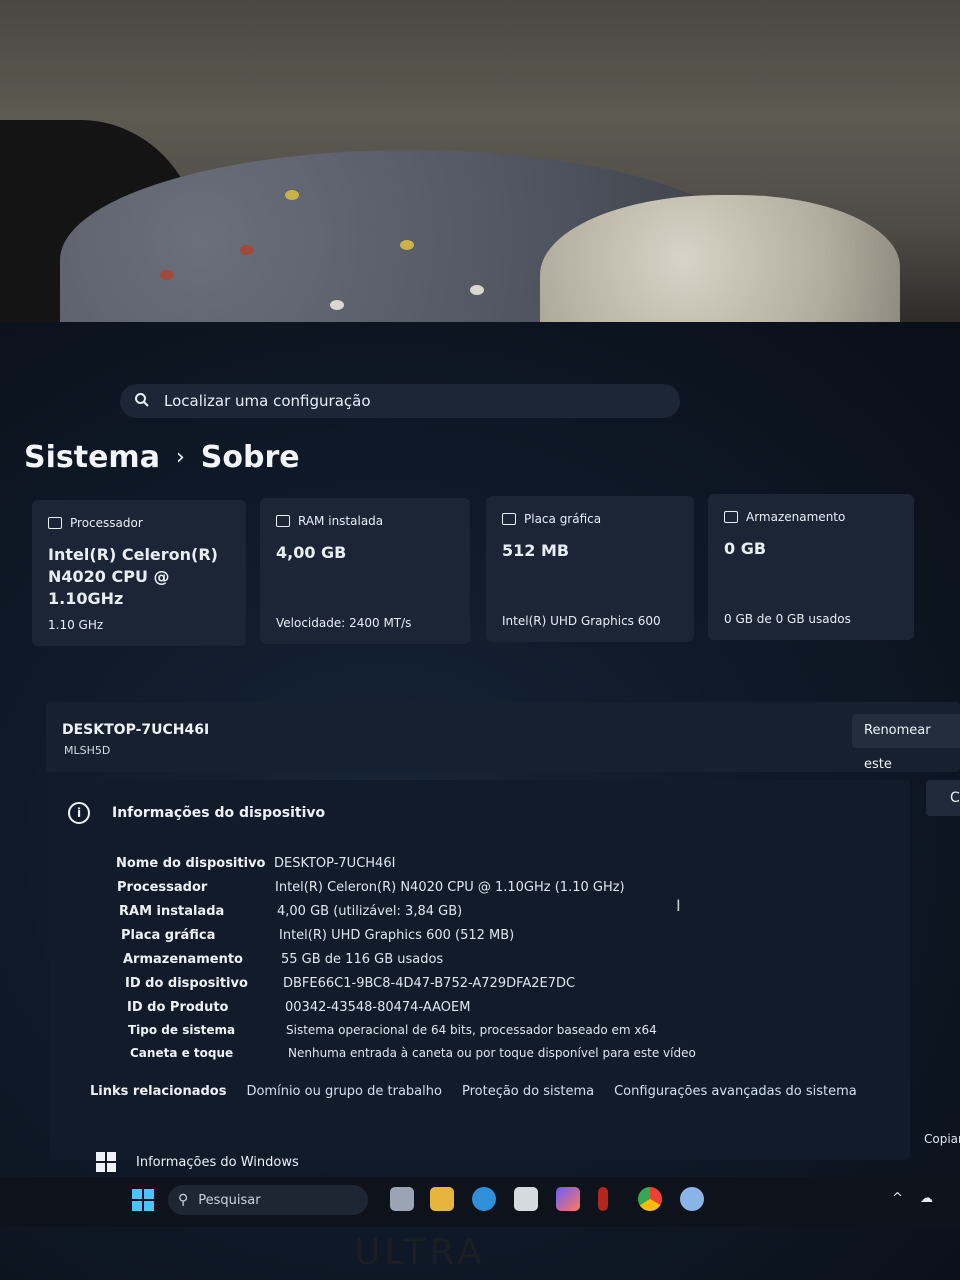 The width and height of the screenshot is (960, 1280). I want to click on gpu-icon, so click(509, 519).